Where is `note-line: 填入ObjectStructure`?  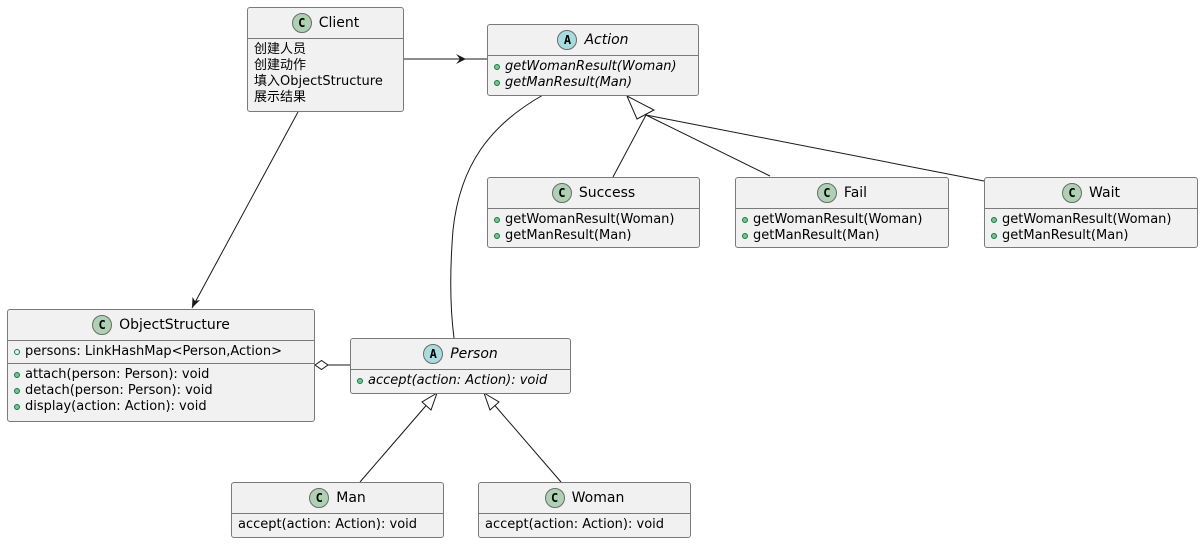 note-line: 填入ObjectStructure is located at coordinates (318, 81).